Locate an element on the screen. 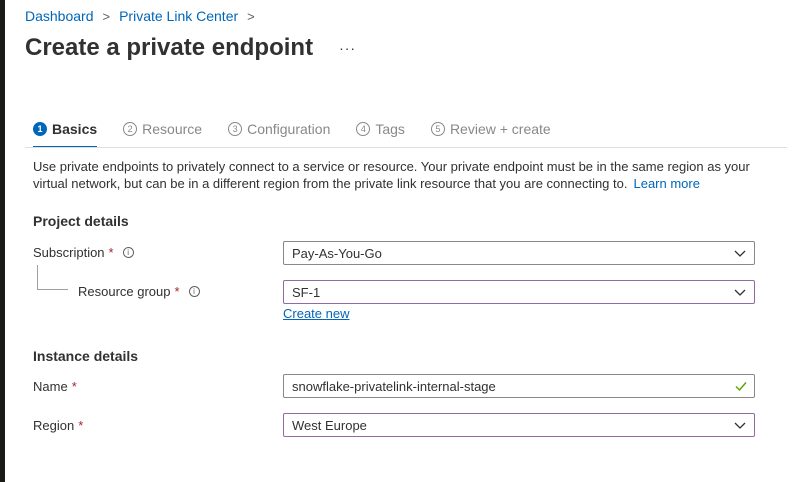  title-row: Create a private endpoint ··· is located at coordinates (190, 48).